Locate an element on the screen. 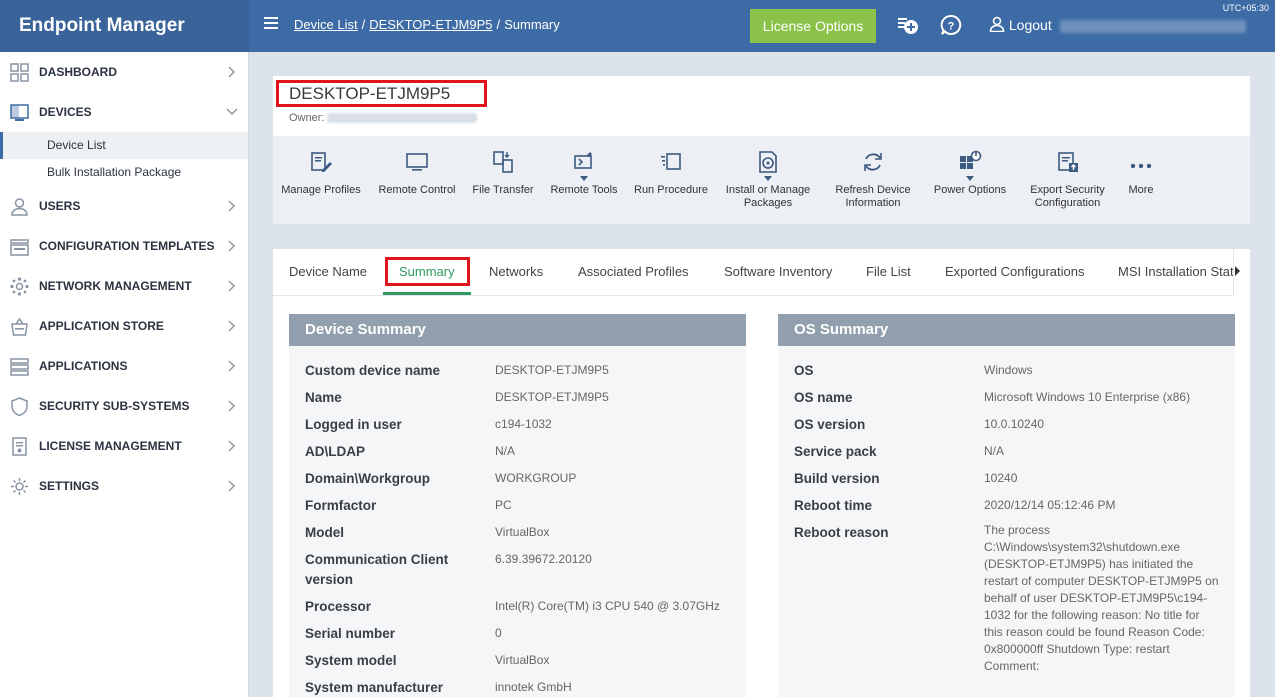 This screenshot has width=1275, height=697. run-procedure-button: Run Procedure is located at coordinates (671, 180).